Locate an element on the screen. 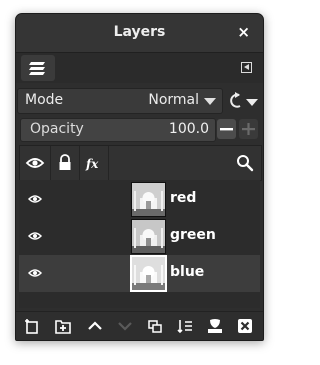 The image size is (320, 365). duplicate-layer-icon is located at coordinates (155, 326).